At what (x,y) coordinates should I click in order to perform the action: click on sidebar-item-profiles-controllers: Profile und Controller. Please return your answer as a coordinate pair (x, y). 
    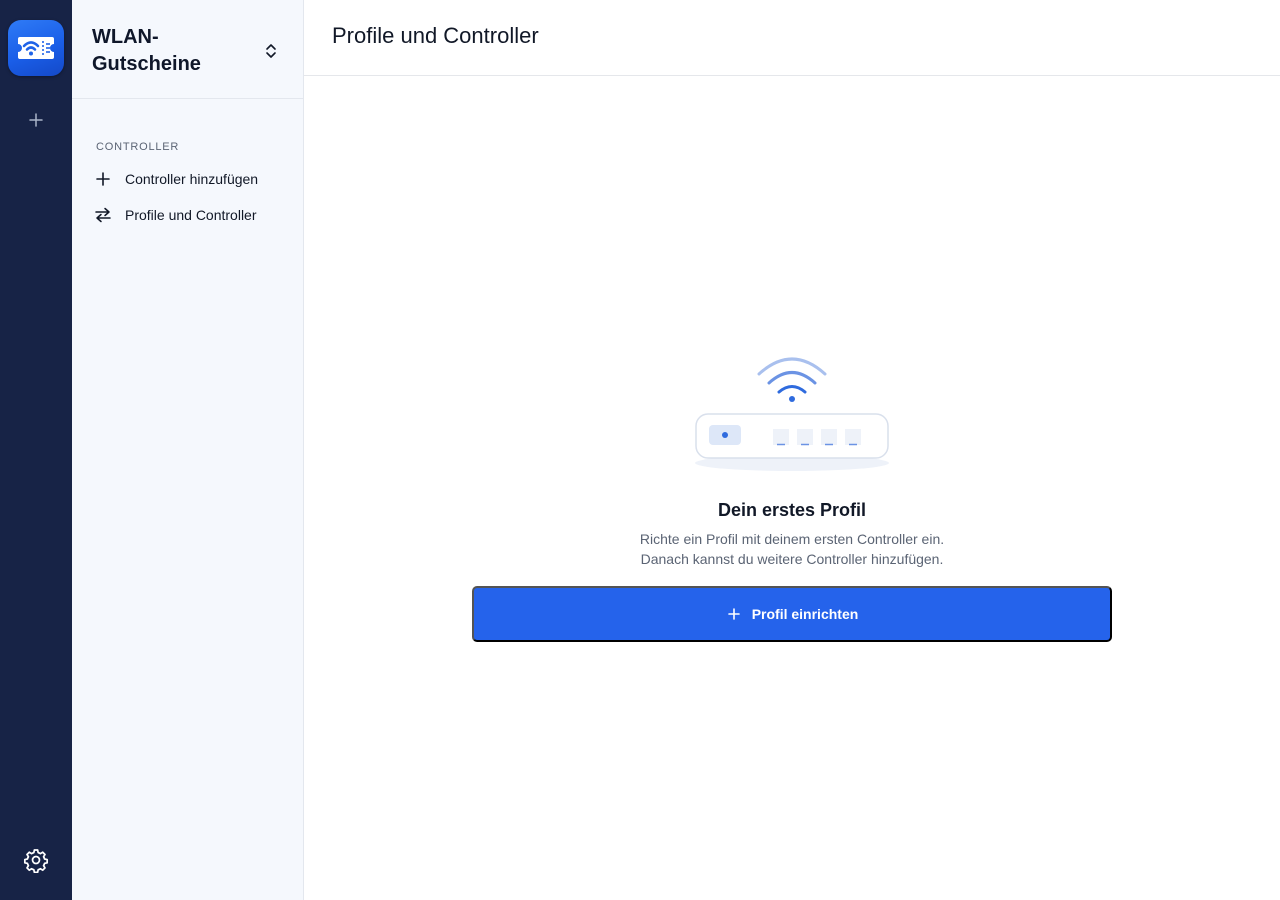
    Looking at the image, I should click on (189, 215).